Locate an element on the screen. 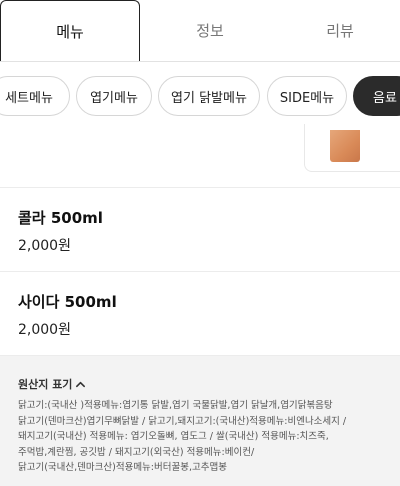 The width and height of the screenshot is (400, 486). tab-reviews: 리뷰 is located at coordinates (340, 30).